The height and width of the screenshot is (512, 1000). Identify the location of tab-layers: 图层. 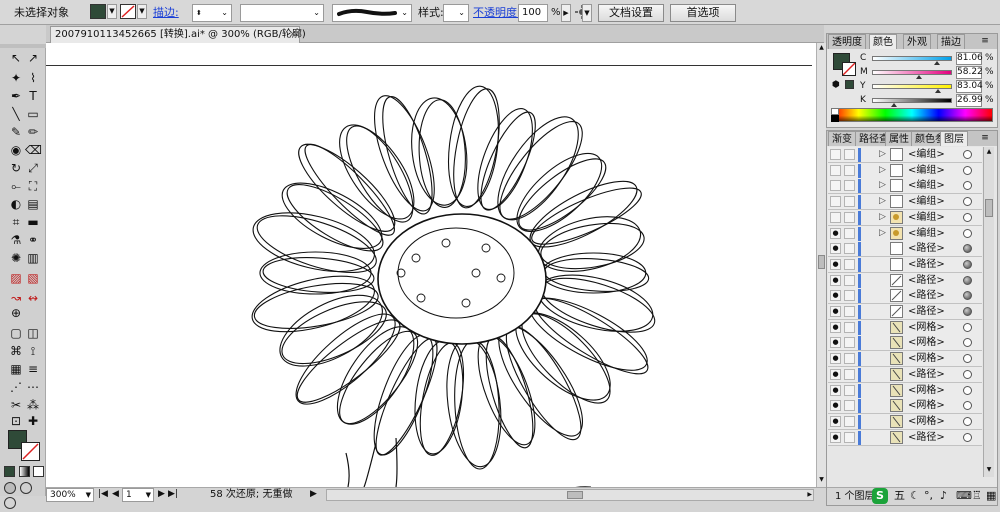
(954, 138).